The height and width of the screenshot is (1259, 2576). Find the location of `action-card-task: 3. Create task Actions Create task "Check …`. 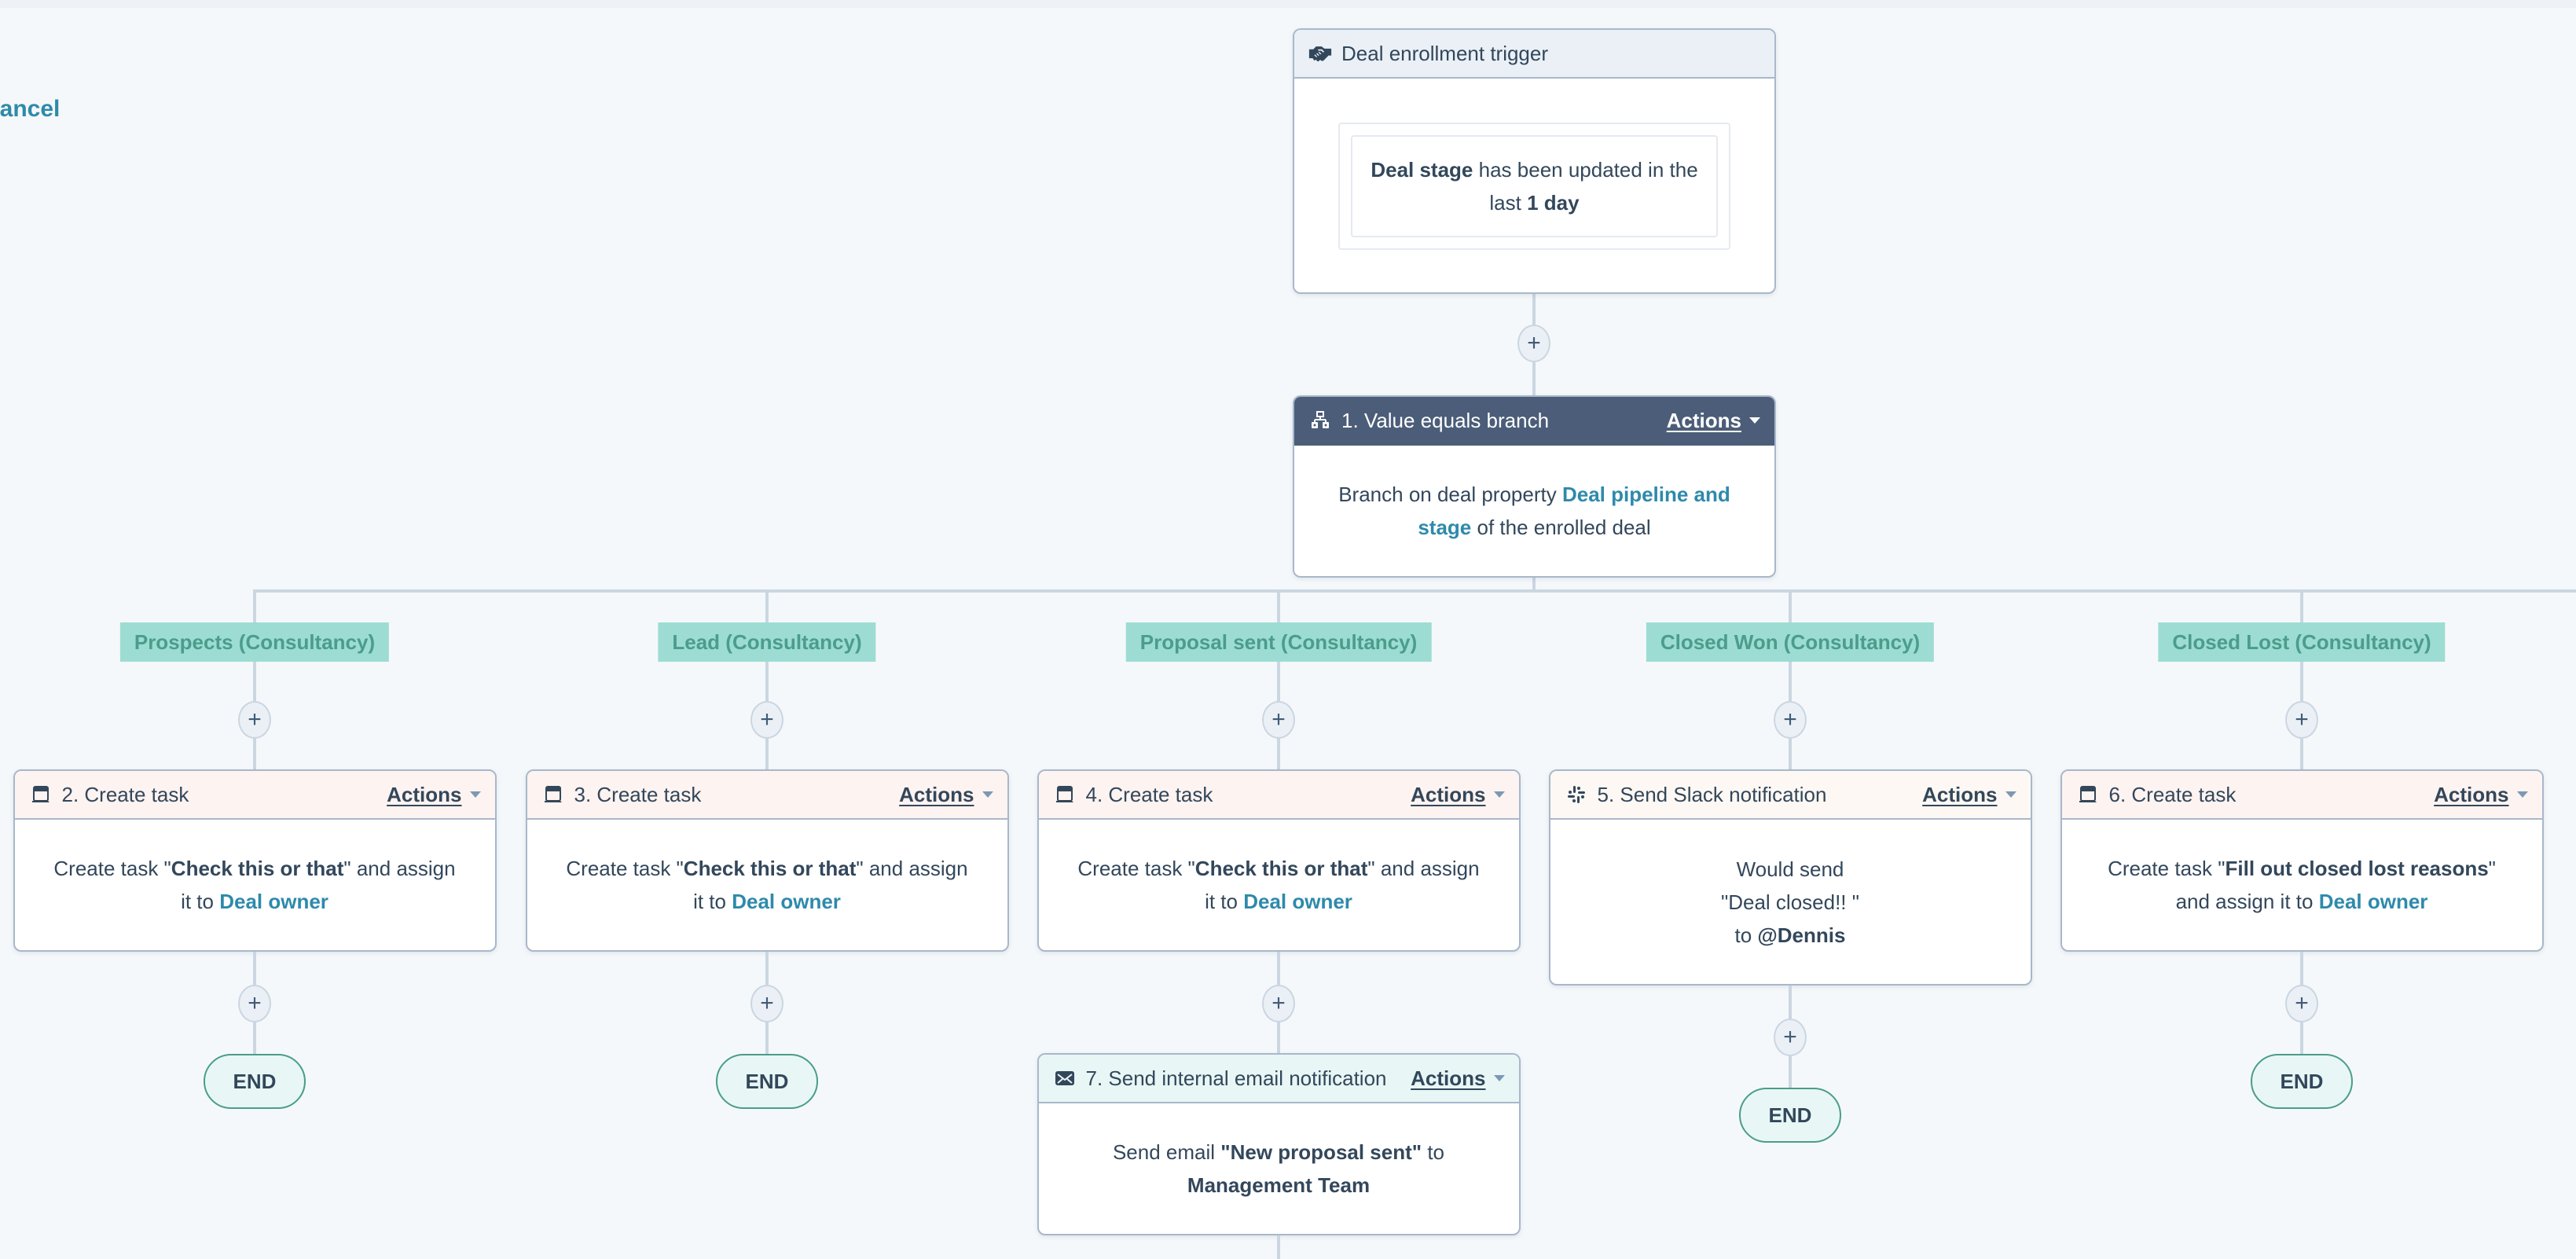

action-card-task: 3. Create task Actions Create task "Check … is located at coordinates (767, 860).